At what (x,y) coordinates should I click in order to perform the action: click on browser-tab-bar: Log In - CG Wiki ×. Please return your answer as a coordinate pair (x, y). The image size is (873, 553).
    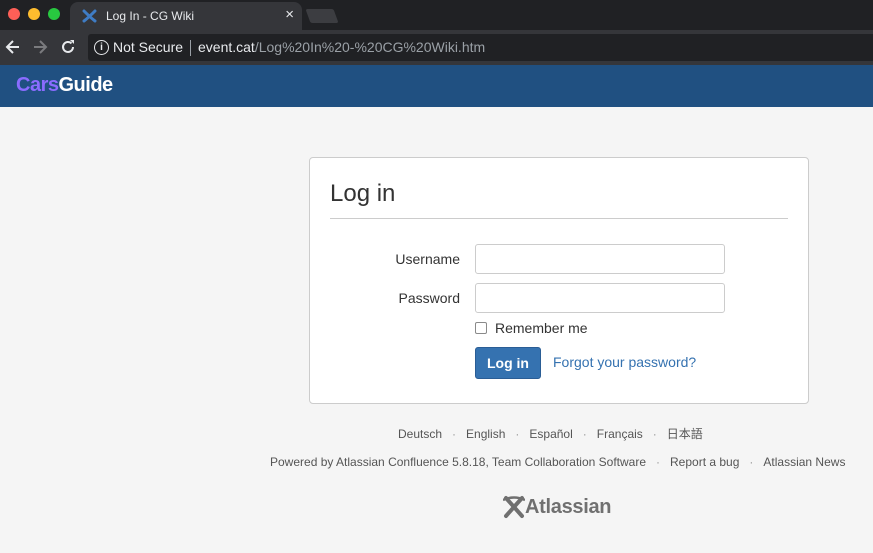
    Looking at the image, I should click on (436, 15).